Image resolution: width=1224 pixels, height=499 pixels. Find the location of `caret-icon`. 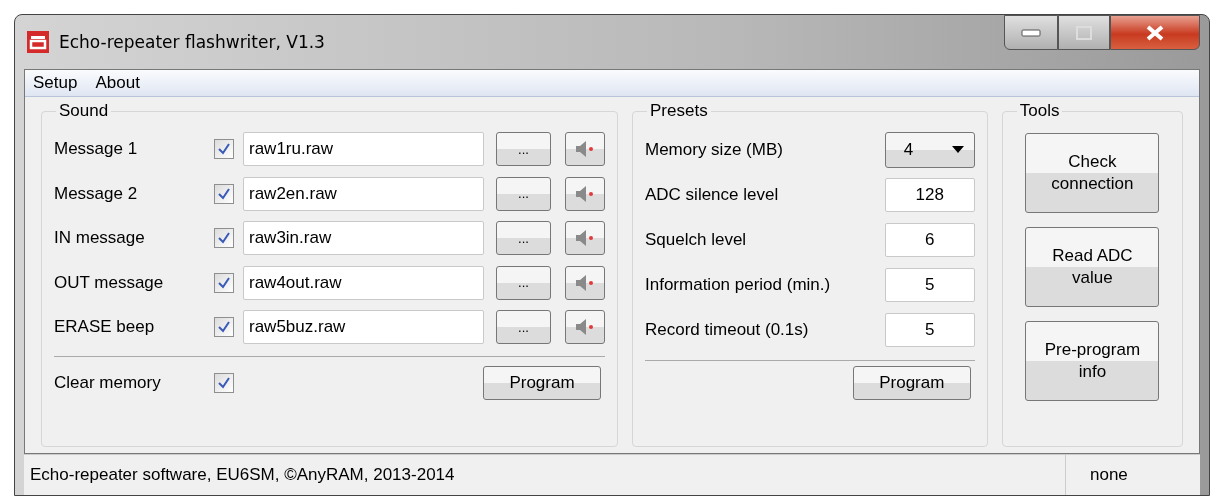

caret-icon is located at coordinates (957, 149).